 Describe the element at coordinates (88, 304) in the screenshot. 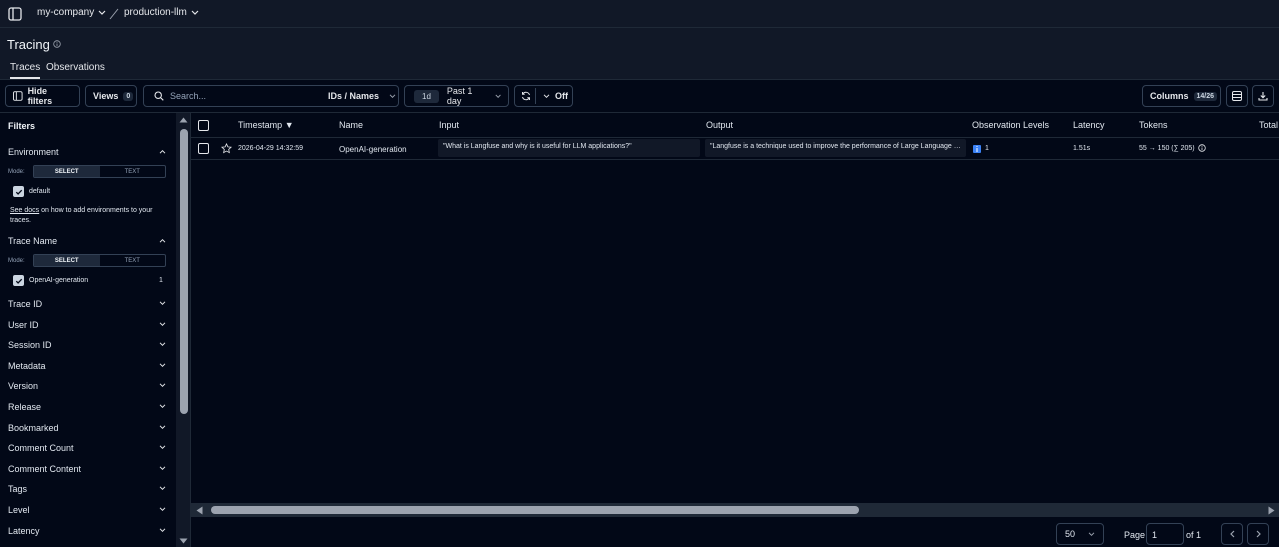

I see `filter-section-trace-id: Trace ID` at that location.